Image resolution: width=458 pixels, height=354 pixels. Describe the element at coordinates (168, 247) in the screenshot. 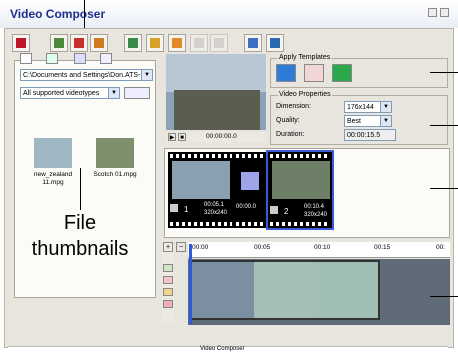

I see `zoom-in-button: +` at that location.